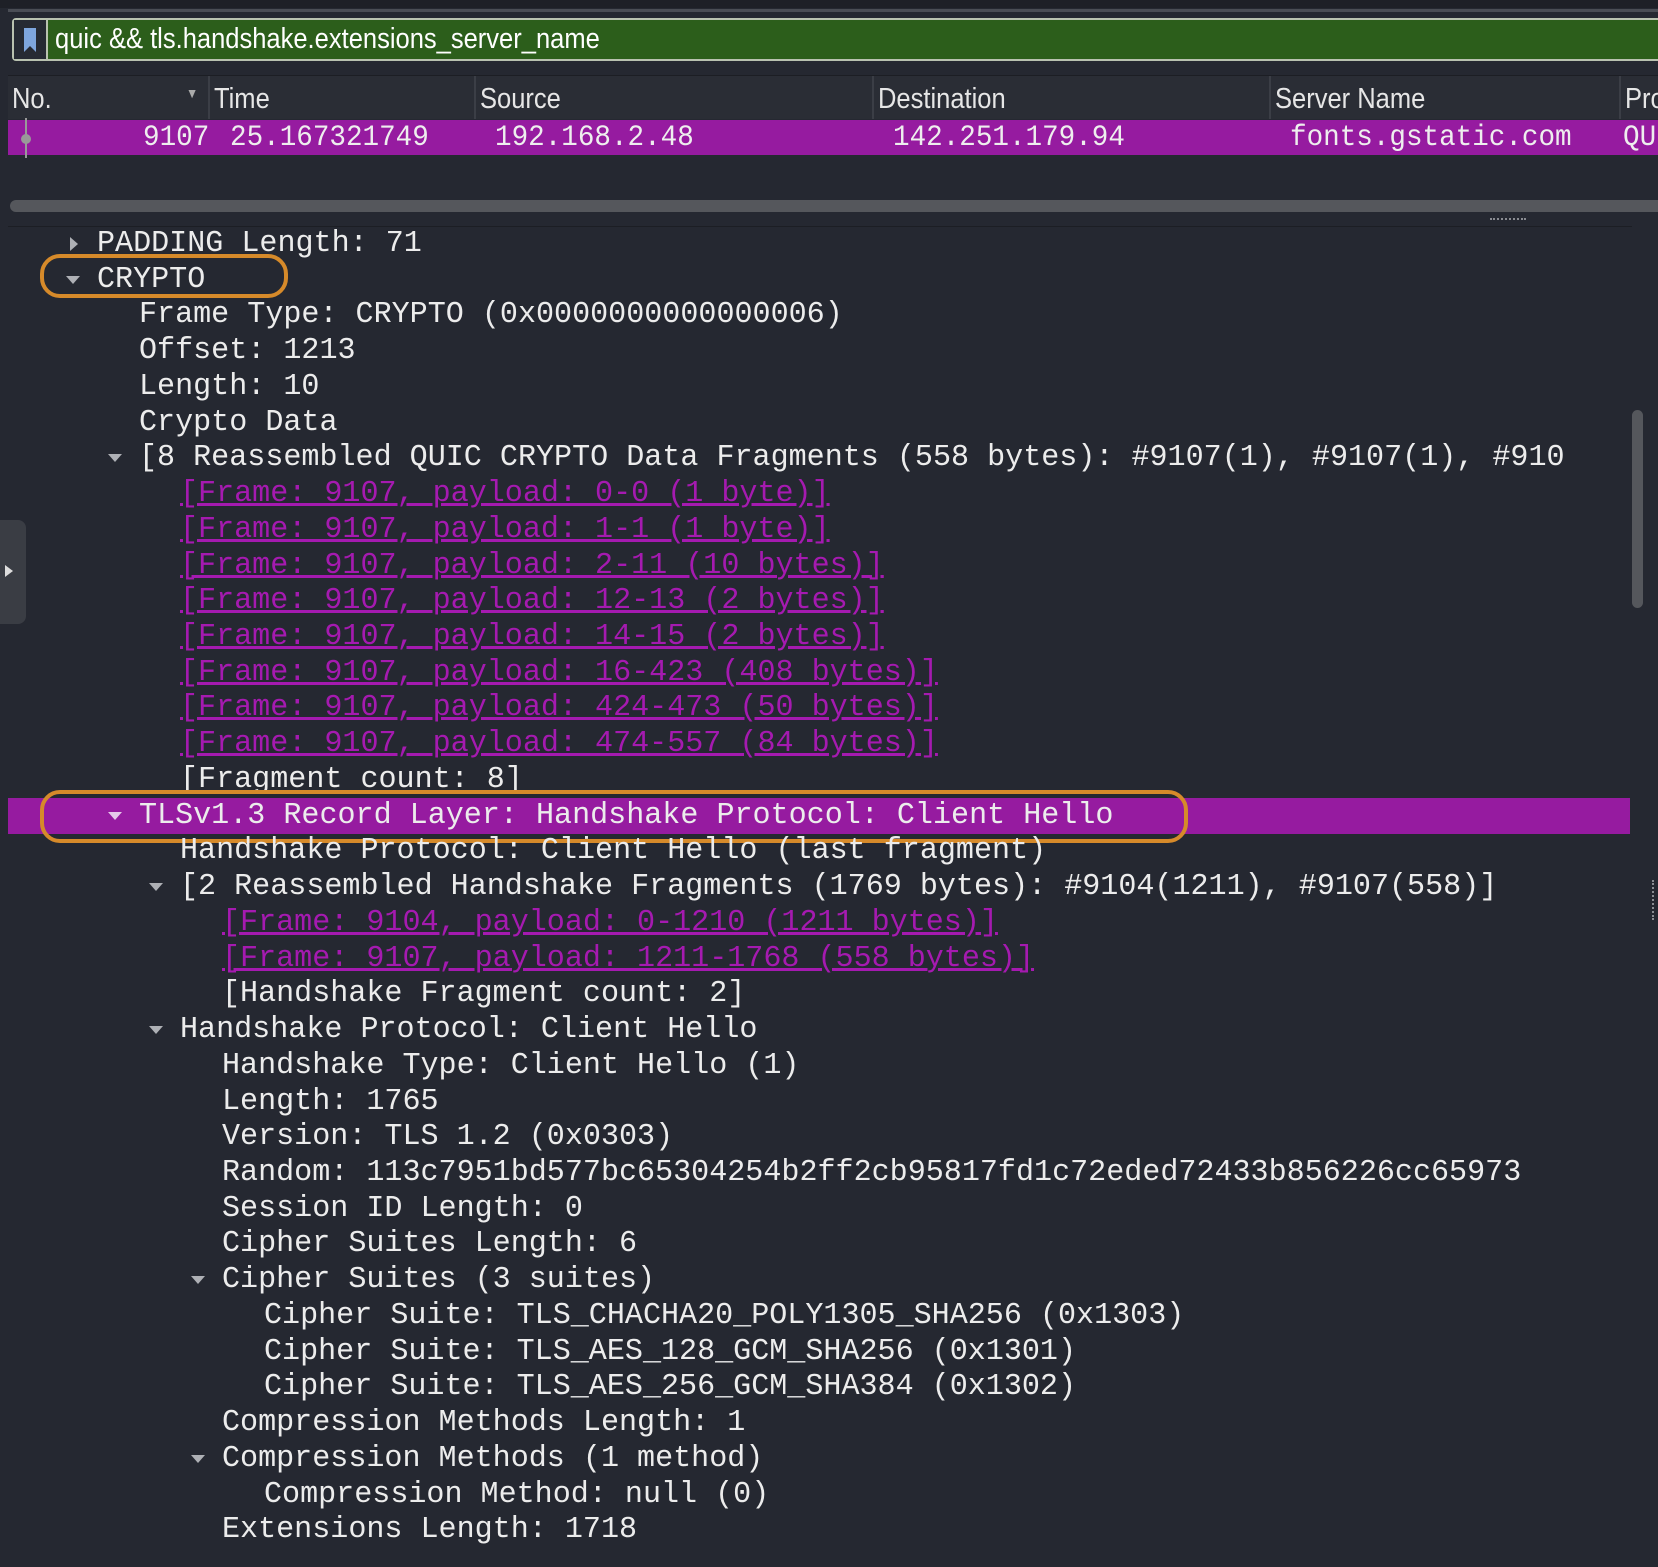 Image resolution: width=1658 pixels, height=1567 pixels. I want to click on column-header-source: Source, so click(675, 97).